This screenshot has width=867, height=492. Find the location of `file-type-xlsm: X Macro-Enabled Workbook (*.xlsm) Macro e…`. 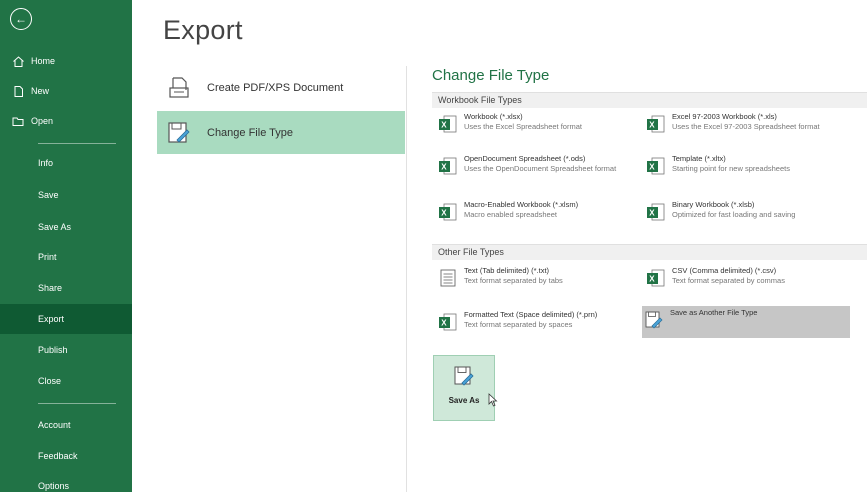

file-type-xlsm: X Macro-Enabled Workbook (*.xlsm) Macro e… is located at coordinates (541, 211).